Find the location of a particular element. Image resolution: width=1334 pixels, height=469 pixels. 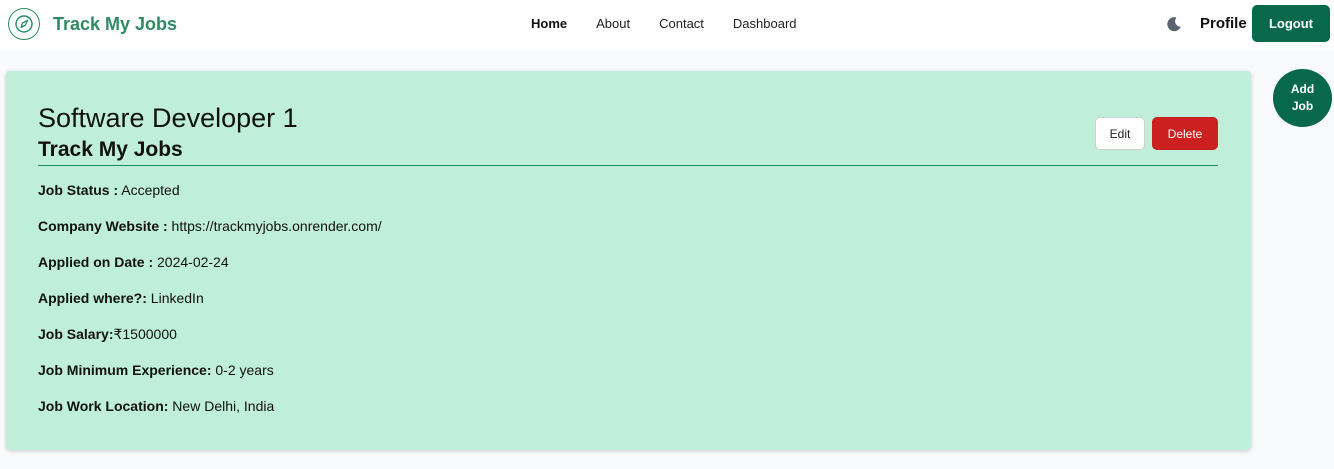

delete-button: Delete is located at coordinates (1185, 133).